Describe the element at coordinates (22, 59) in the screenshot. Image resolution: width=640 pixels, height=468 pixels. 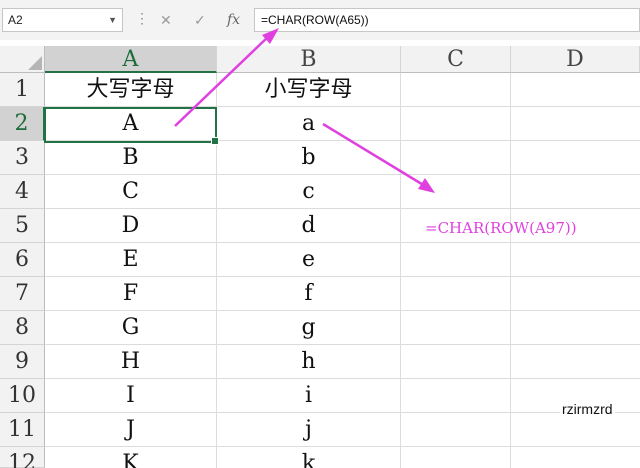
I see `select-all-button` at that location.